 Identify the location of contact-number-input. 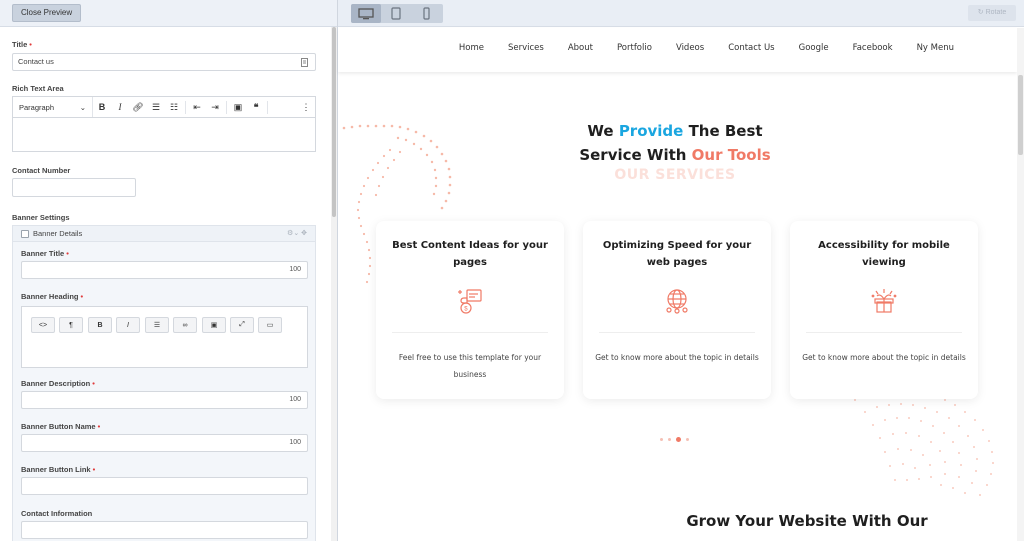
(74, 187).